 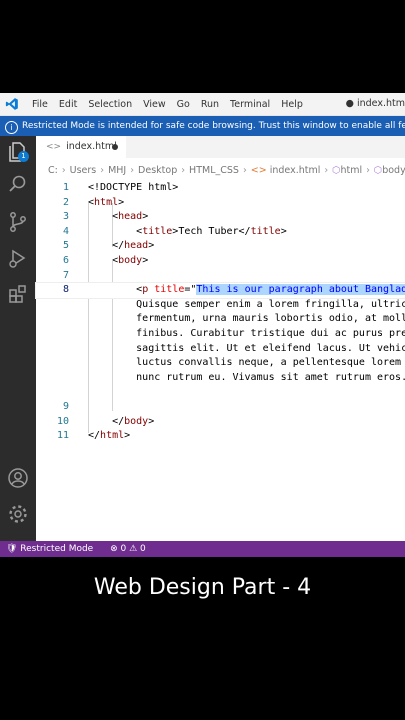 I want to click on explorer-badge: 1, so click(x=23, y=156).